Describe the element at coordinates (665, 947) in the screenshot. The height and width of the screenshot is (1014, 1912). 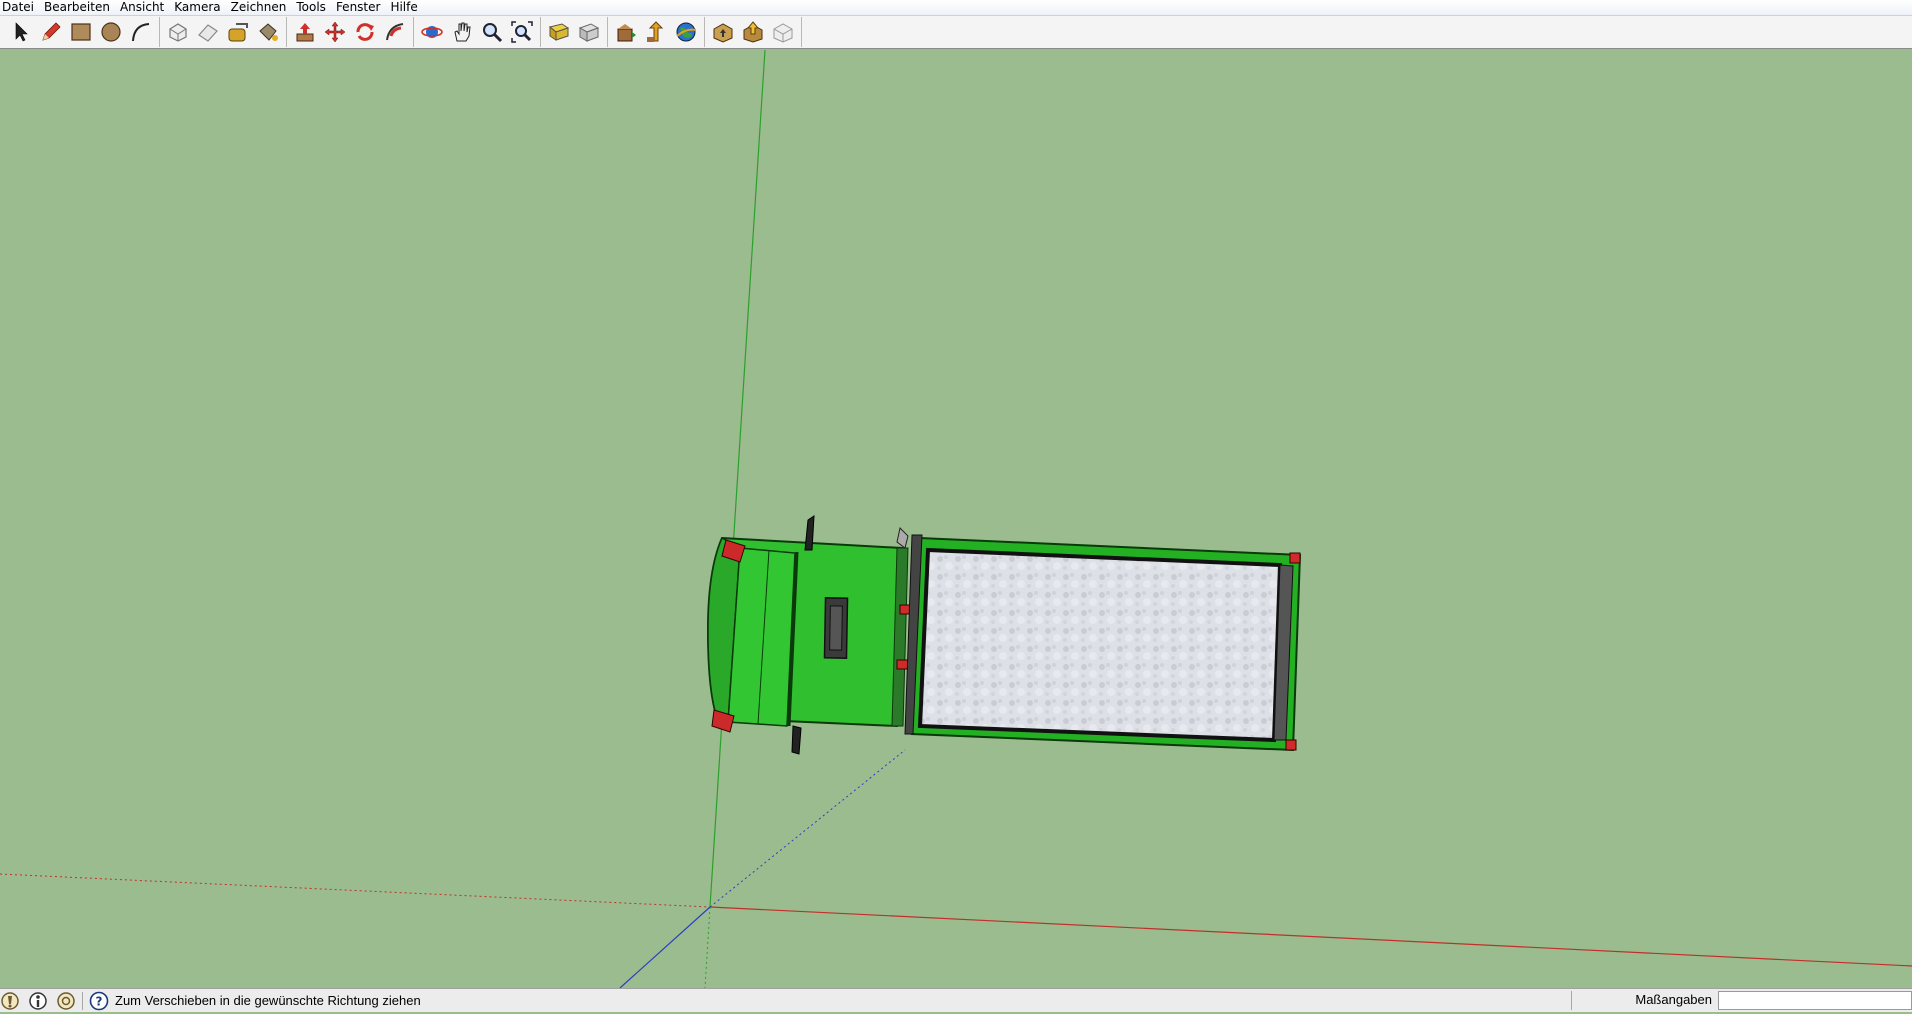
I see `blue-axis-negative` at that location.